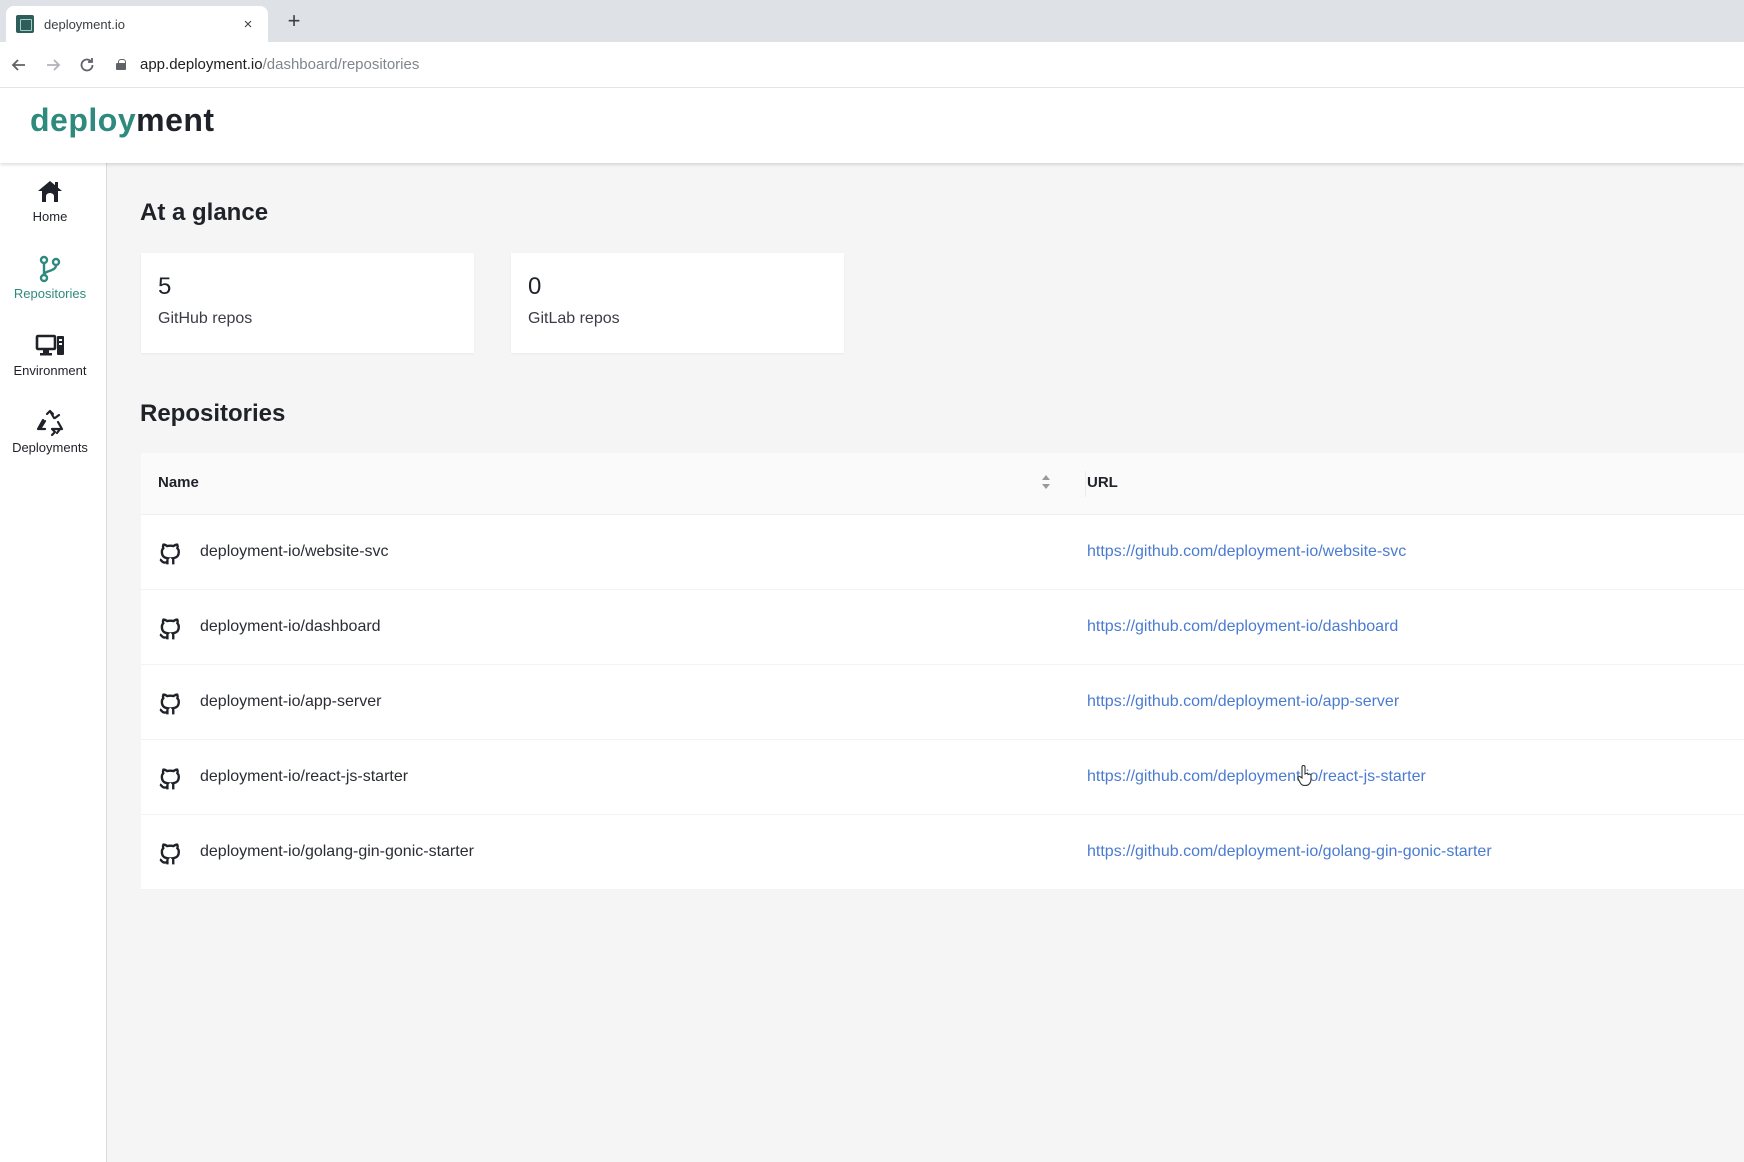 This screenshot has width=1744, height=1162. What do you see at coordinates (49, 345) in the screenshot?
I see `devices-icon` at bounding box center [49, 345].